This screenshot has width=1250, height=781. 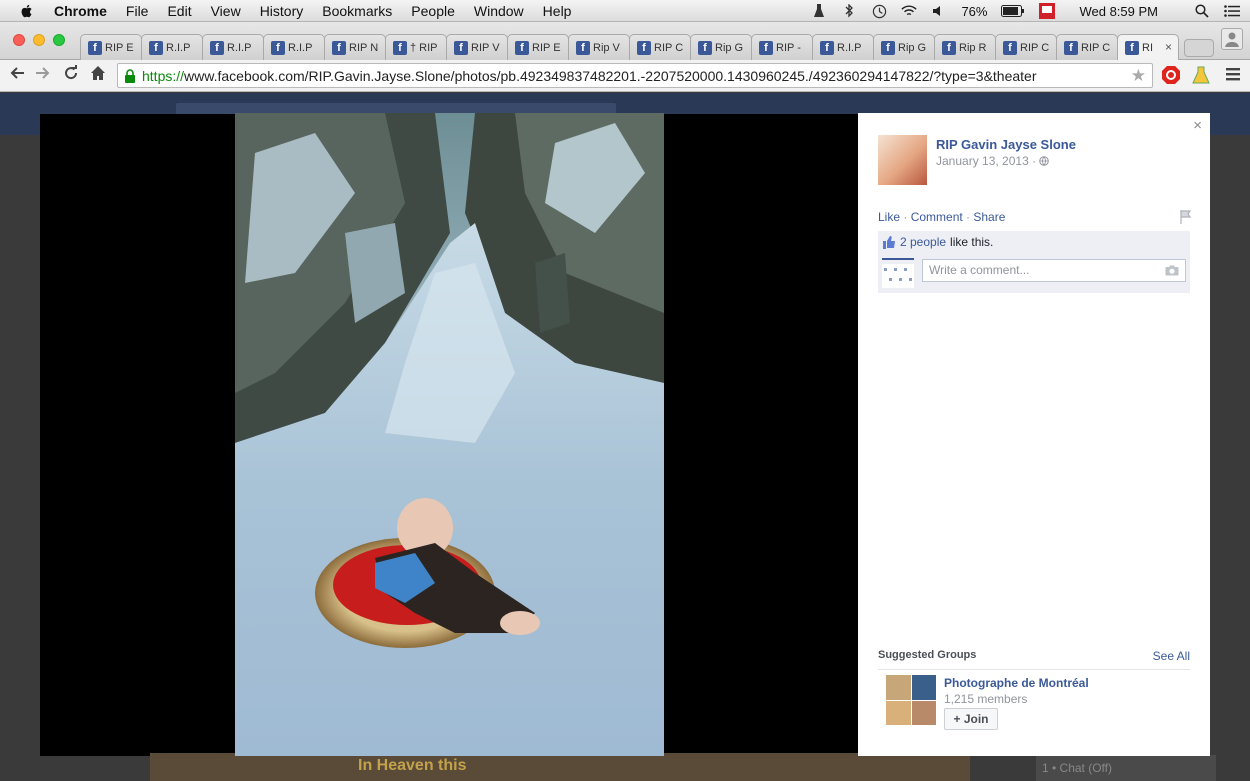 I want to click on zoom-window-button, so click(x=59, y=40).